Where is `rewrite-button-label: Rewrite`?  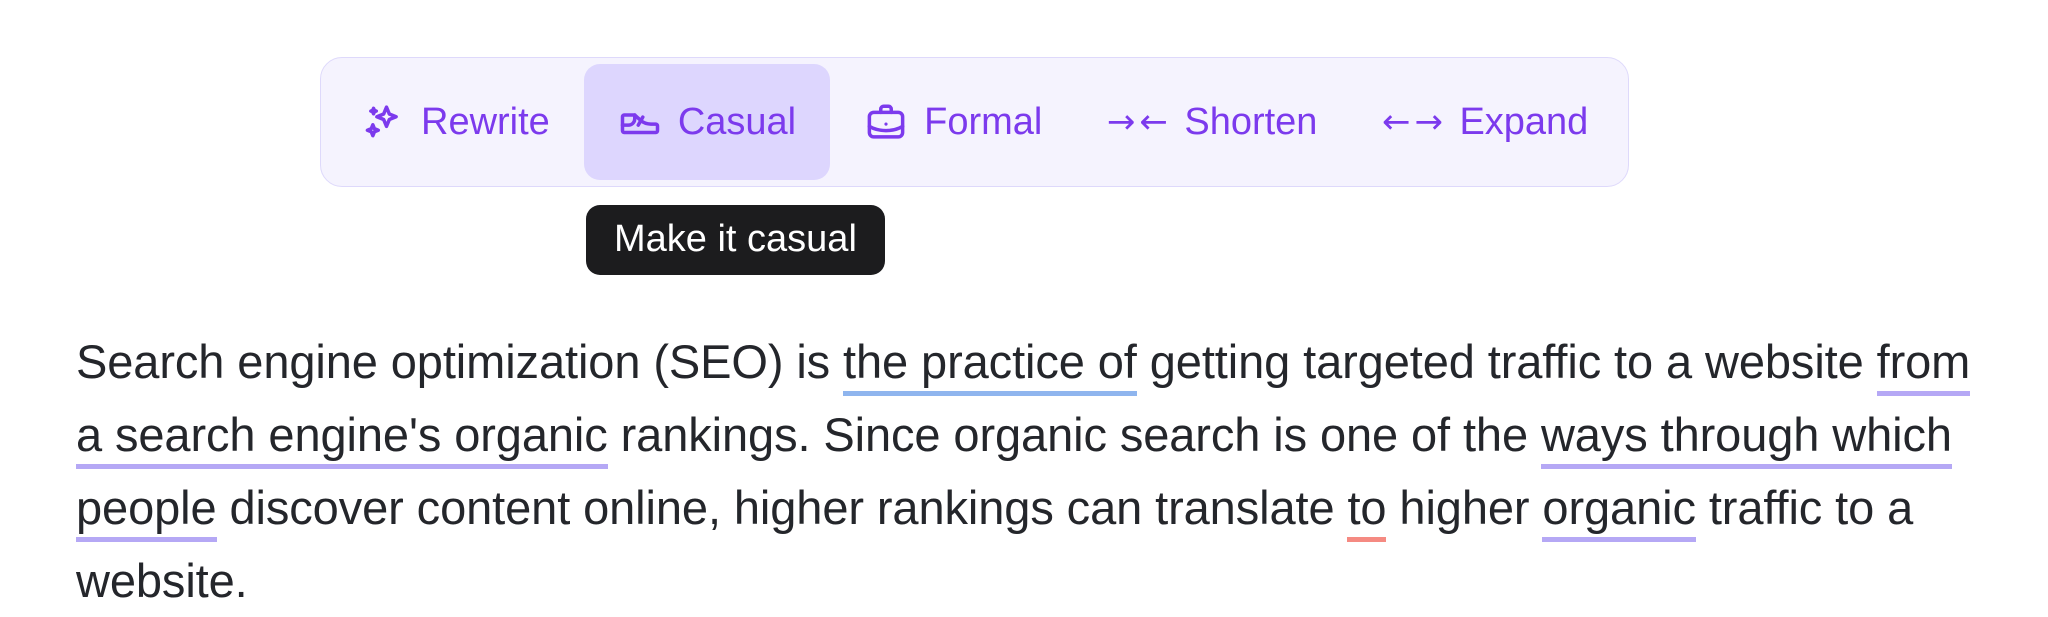 rewrite-button-label: Rewrite is located at coordinates (485, 122).